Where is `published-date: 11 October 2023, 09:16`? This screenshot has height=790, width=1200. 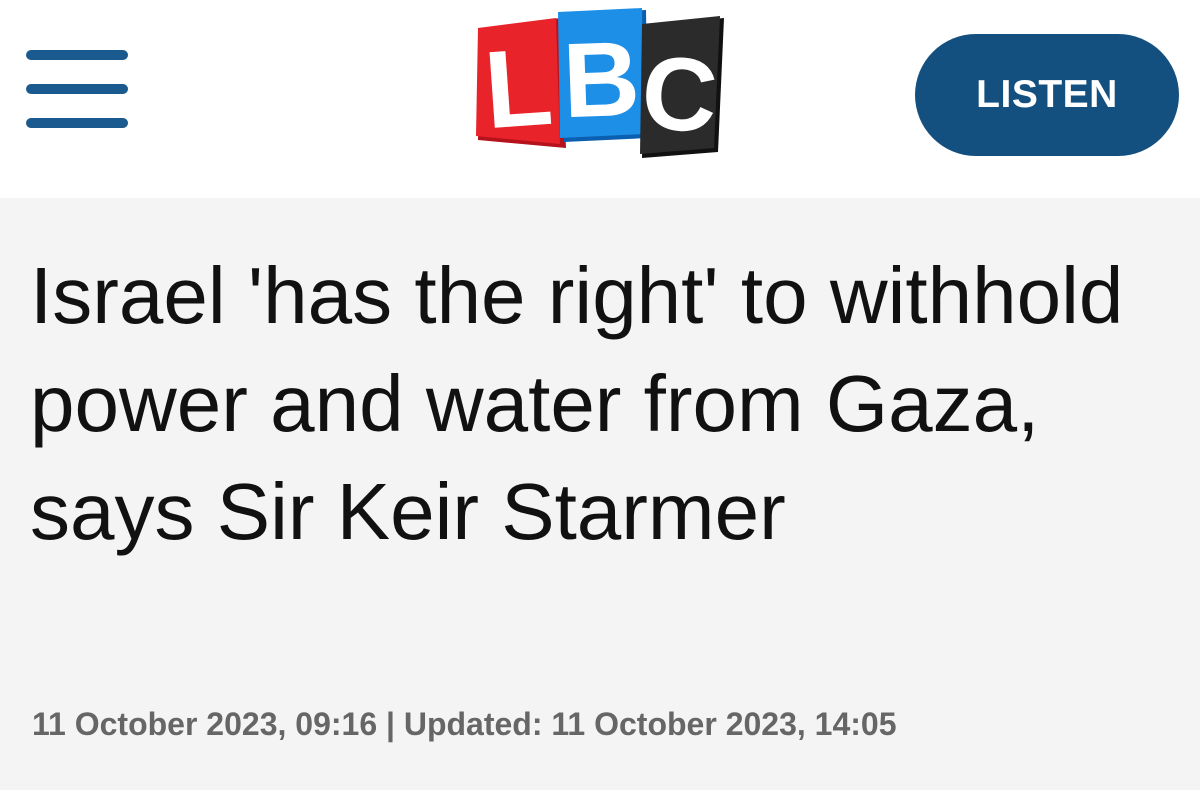
published-date: 11 October 2023, 09:16 is located at coordinates (205, 724).